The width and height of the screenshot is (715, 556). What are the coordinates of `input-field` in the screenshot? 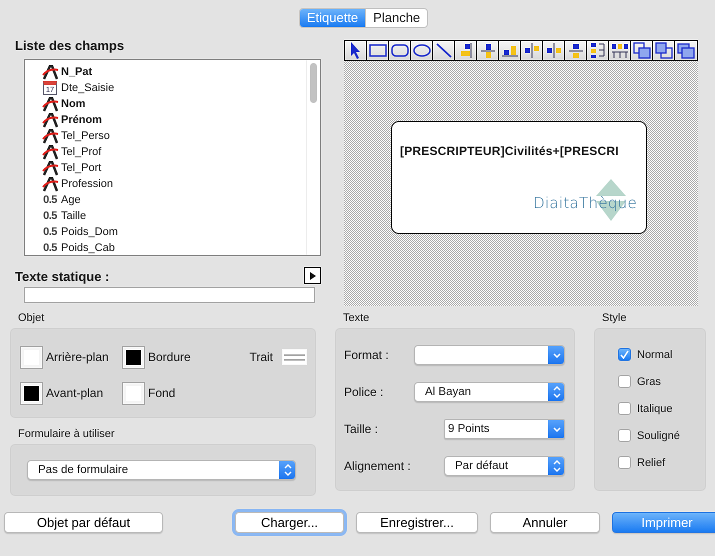 It's located at (169, 295).